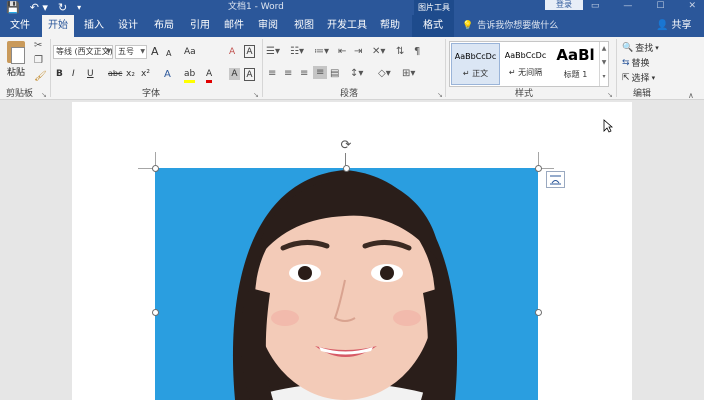  I want to click on resize-handle-right, so click(538, 312).